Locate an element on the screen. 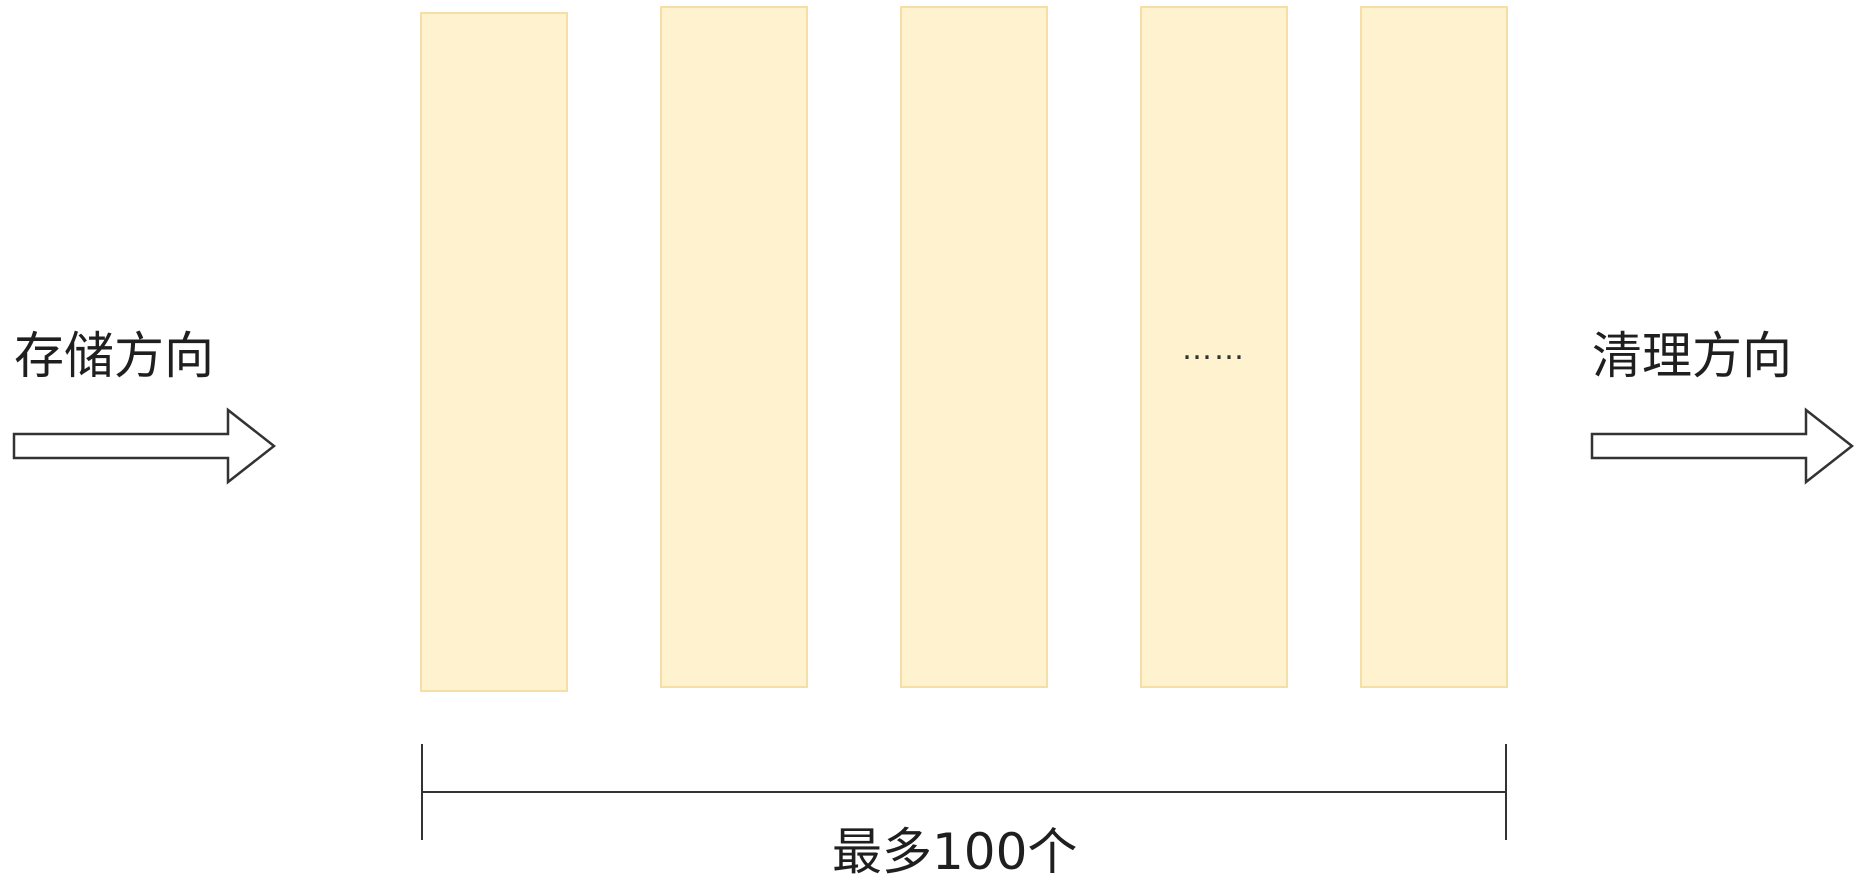 The height and width of the screenshot is (890, 1860). max-count-label: 最多100个 is located at coordinates (955, 852).